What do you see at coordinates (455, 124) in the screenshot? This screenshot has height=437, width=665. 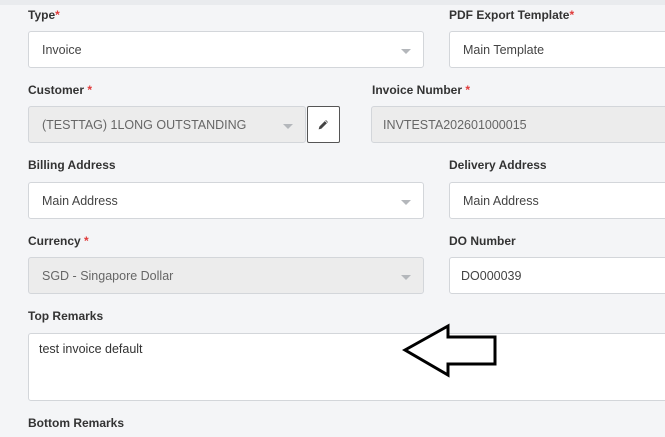 I see `invoice-number-value: INVTESTA202601000015` at bounding box center [455, 124].